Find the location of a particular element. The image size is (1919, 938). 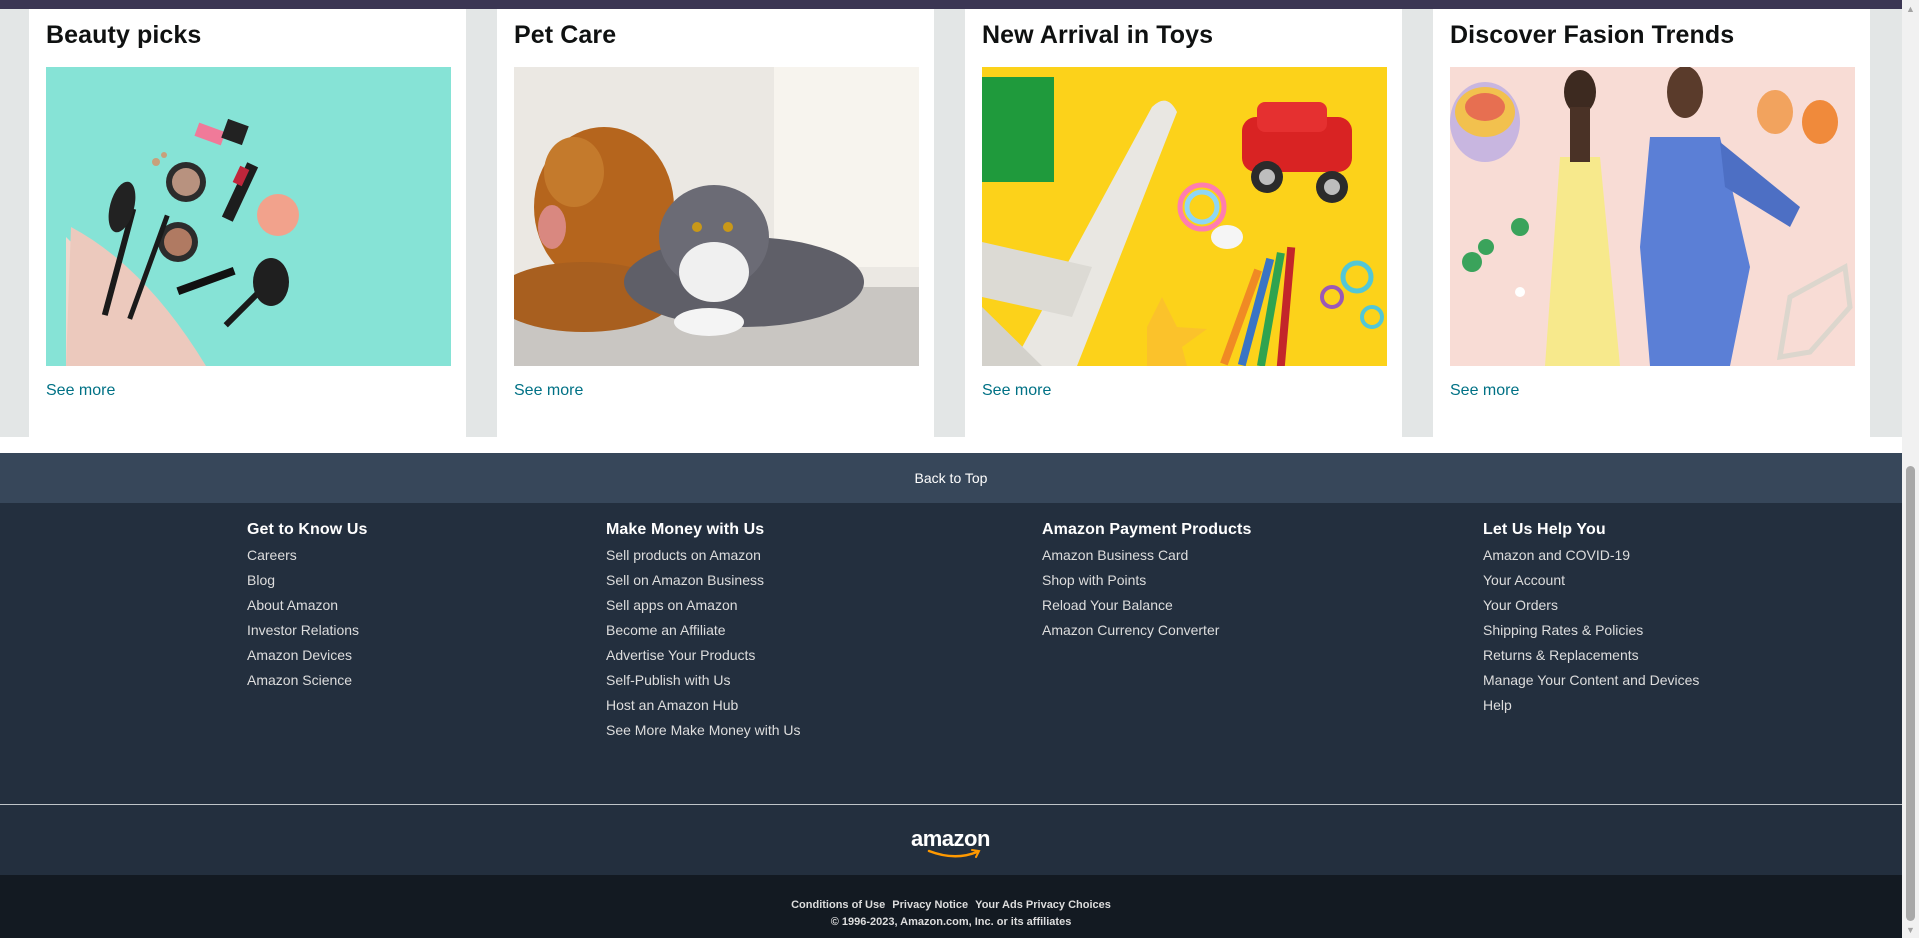

footer-link: Manage Your Content and Devices is located at coordinates (1591, 683).